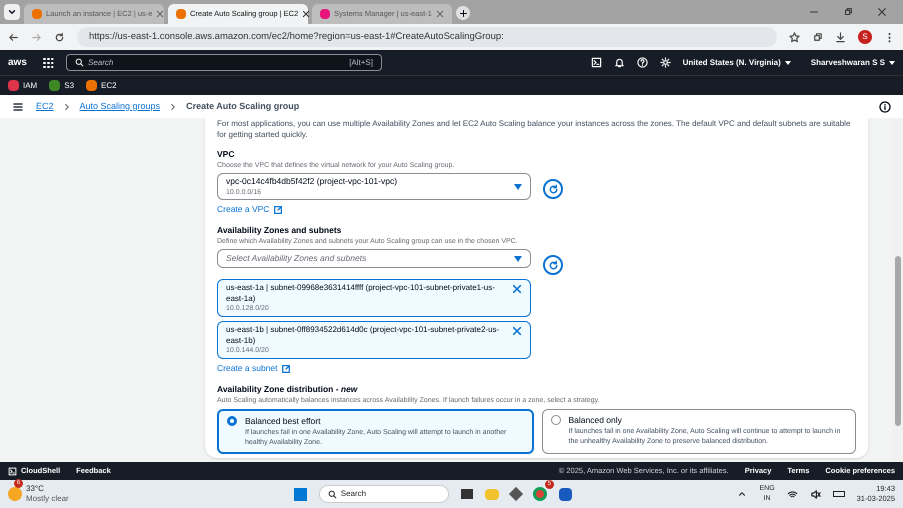  I want to click on settings-icon, so click(665, 62).